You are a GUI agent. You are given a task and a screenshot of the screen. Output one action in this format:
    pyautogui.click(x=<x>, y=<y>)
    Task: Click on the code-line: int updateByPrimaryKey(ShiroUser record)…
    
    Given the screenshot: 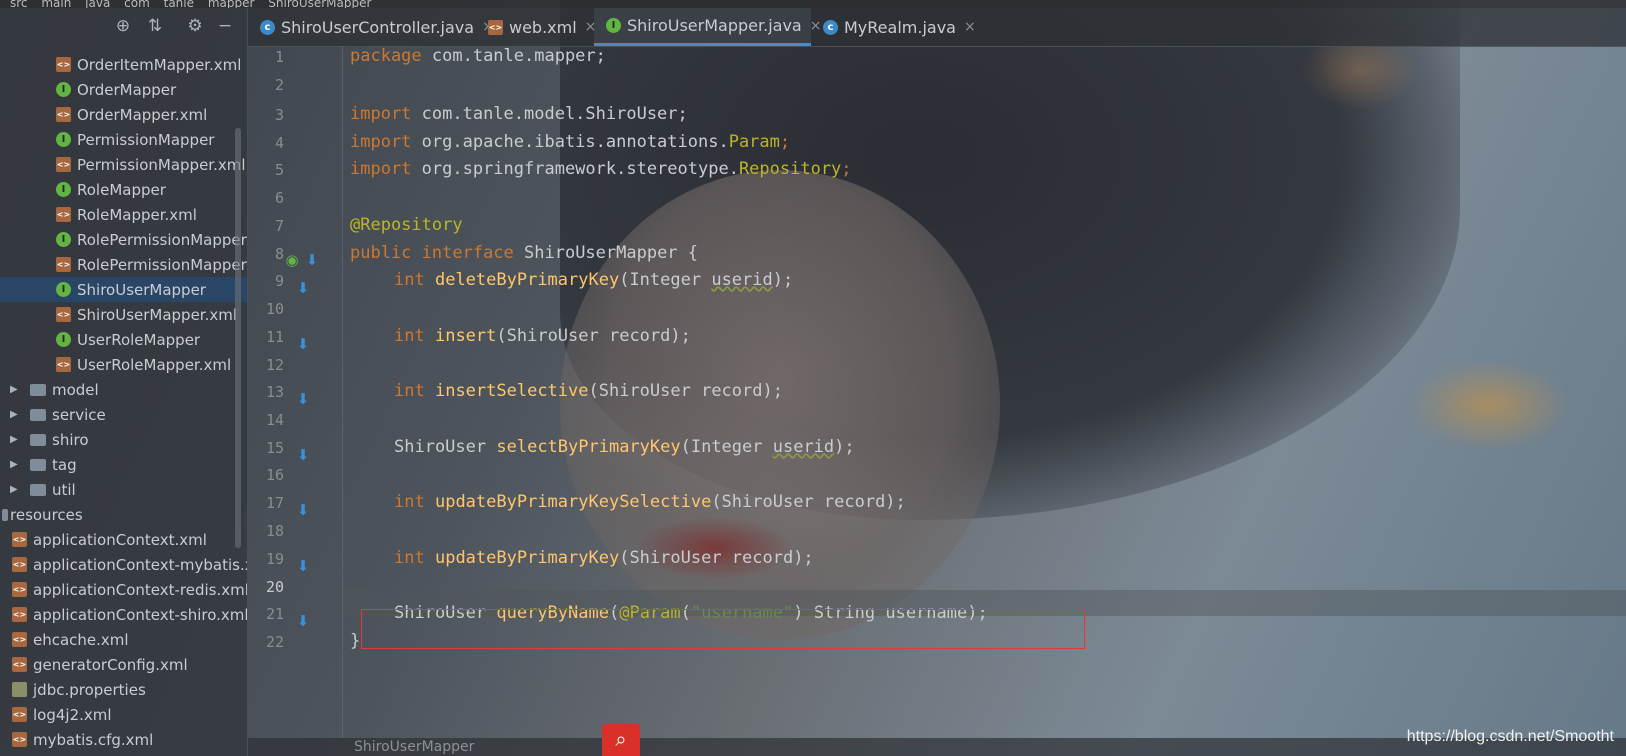 What is the action you would take?
    pyautogui.click(x=604, y=558)
    